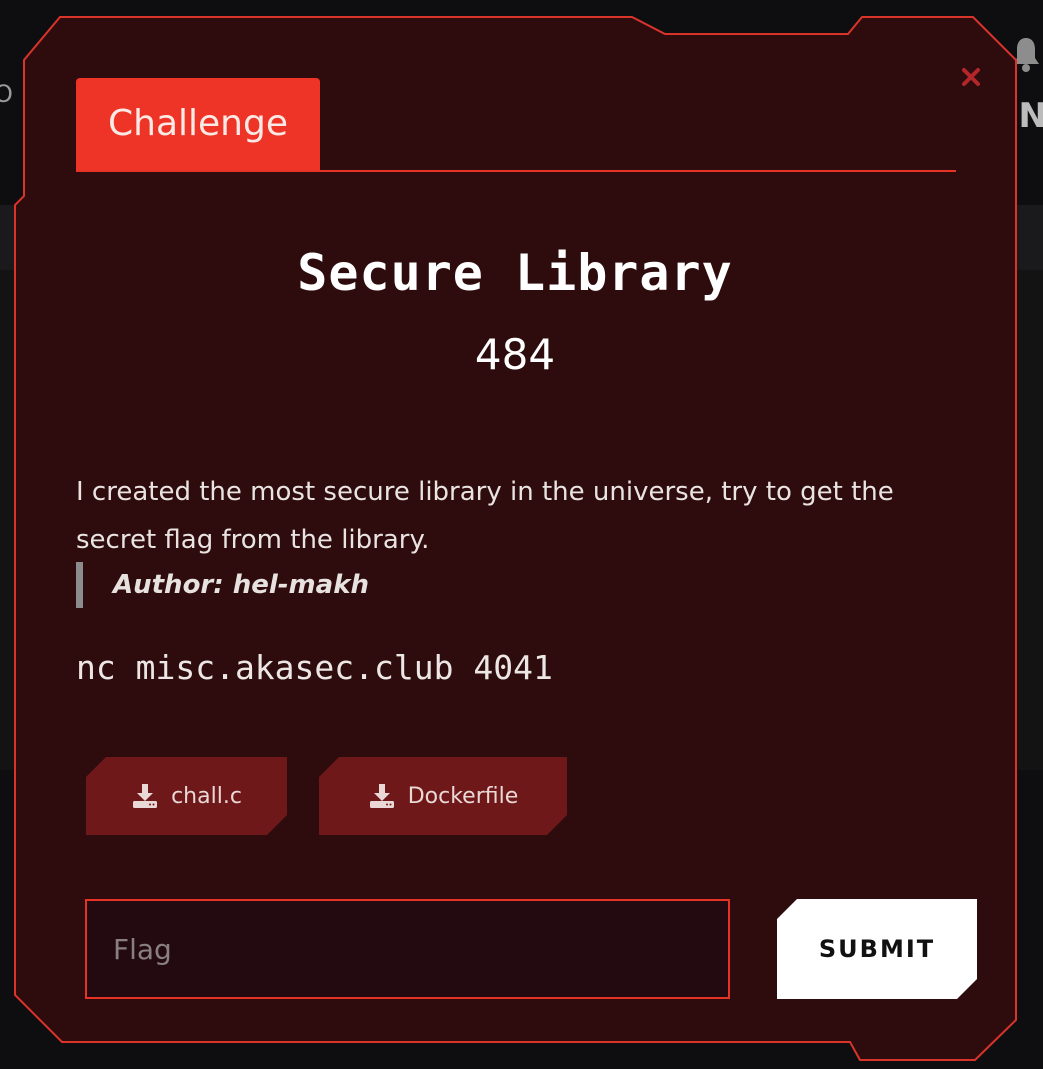 The image size is (1043, 1069). I want to click on download-dockerfile-button: Dockerfile, so click(443, 796).